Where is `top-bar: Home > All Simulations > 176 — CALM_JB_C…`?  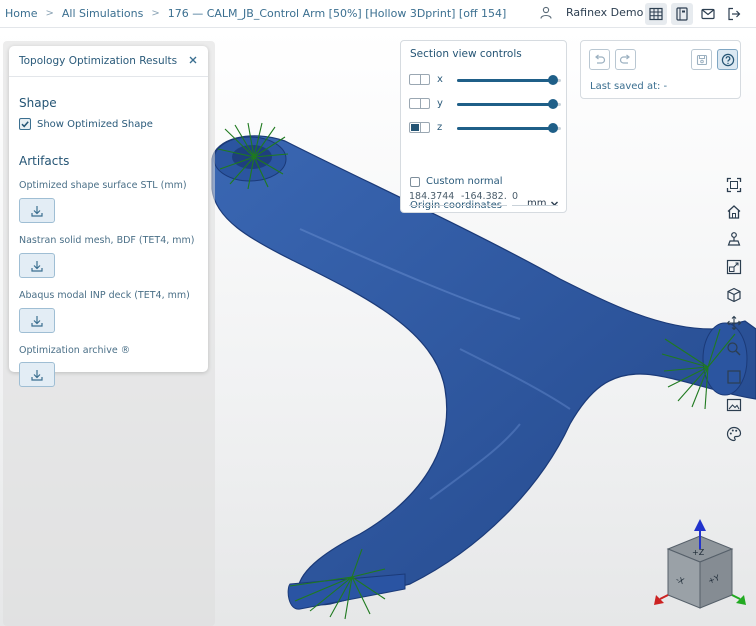 top-bar: Home > All Simulations > 176 — CALM_JB_C… is located at coordinates (378, 14).